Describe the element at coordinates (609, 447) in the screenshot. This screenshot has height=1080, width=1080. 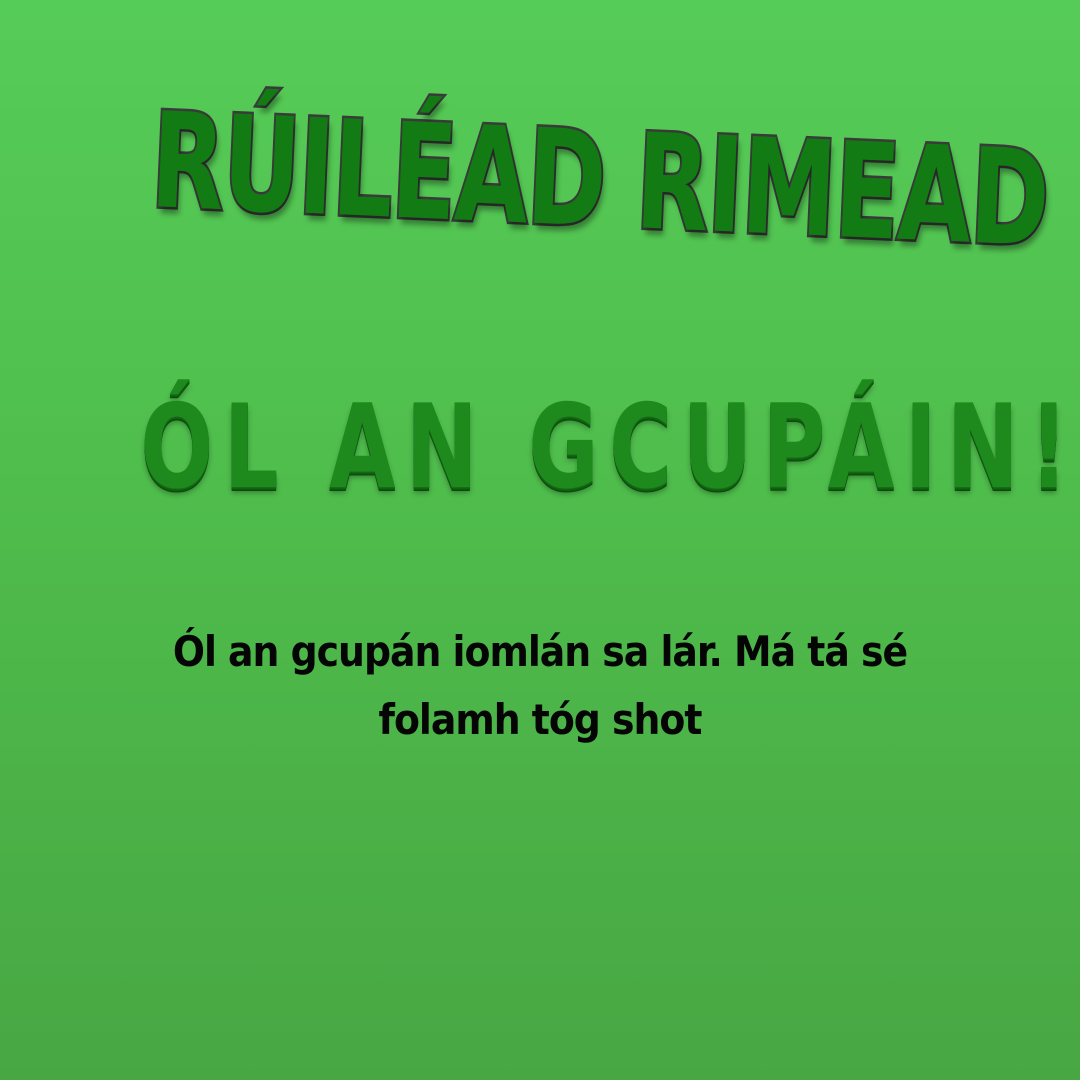
I see `card-title: ÓL AN GCUPÁIN!` at that location.